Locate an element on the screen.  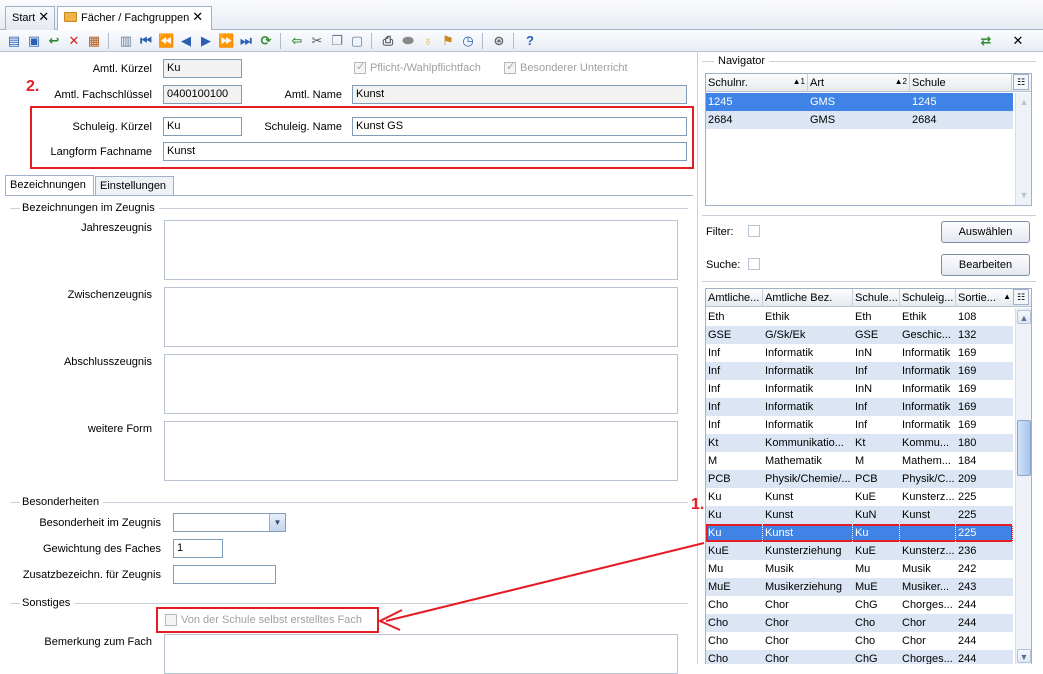
table-row: 2684 GMS 2684 is located at coordinates (859, 120).